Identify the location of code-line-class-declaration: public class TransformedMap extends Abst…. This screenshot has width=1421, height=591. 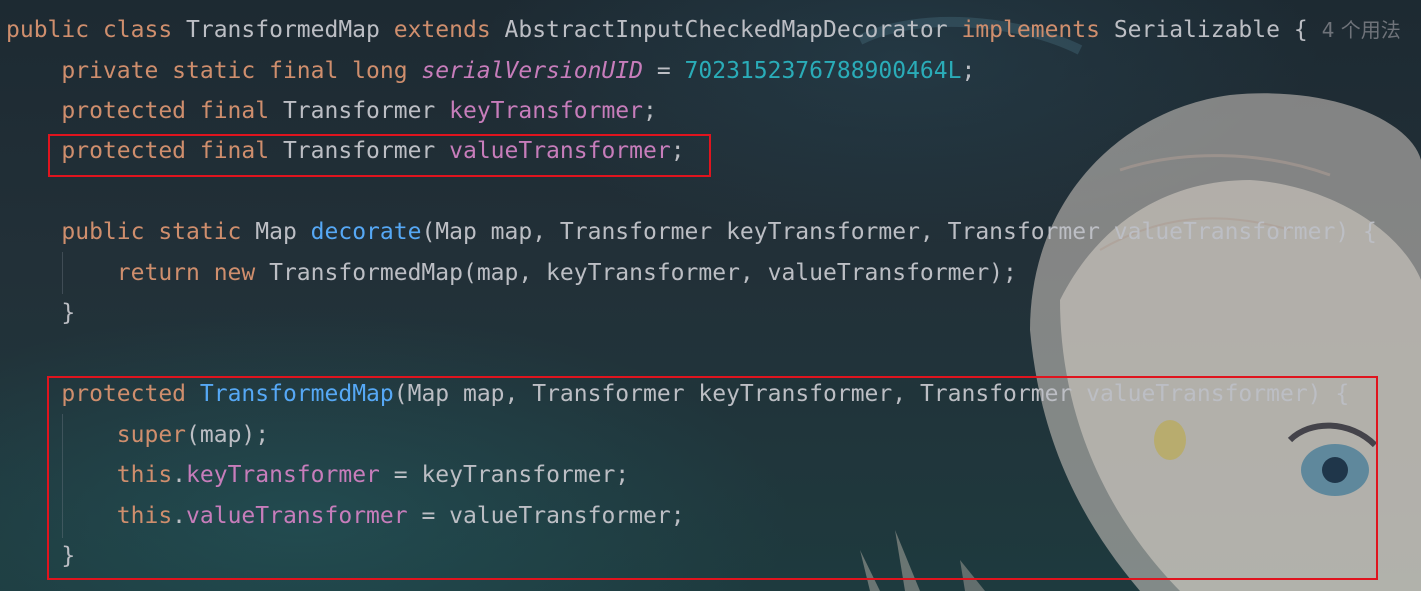
(703, 30).